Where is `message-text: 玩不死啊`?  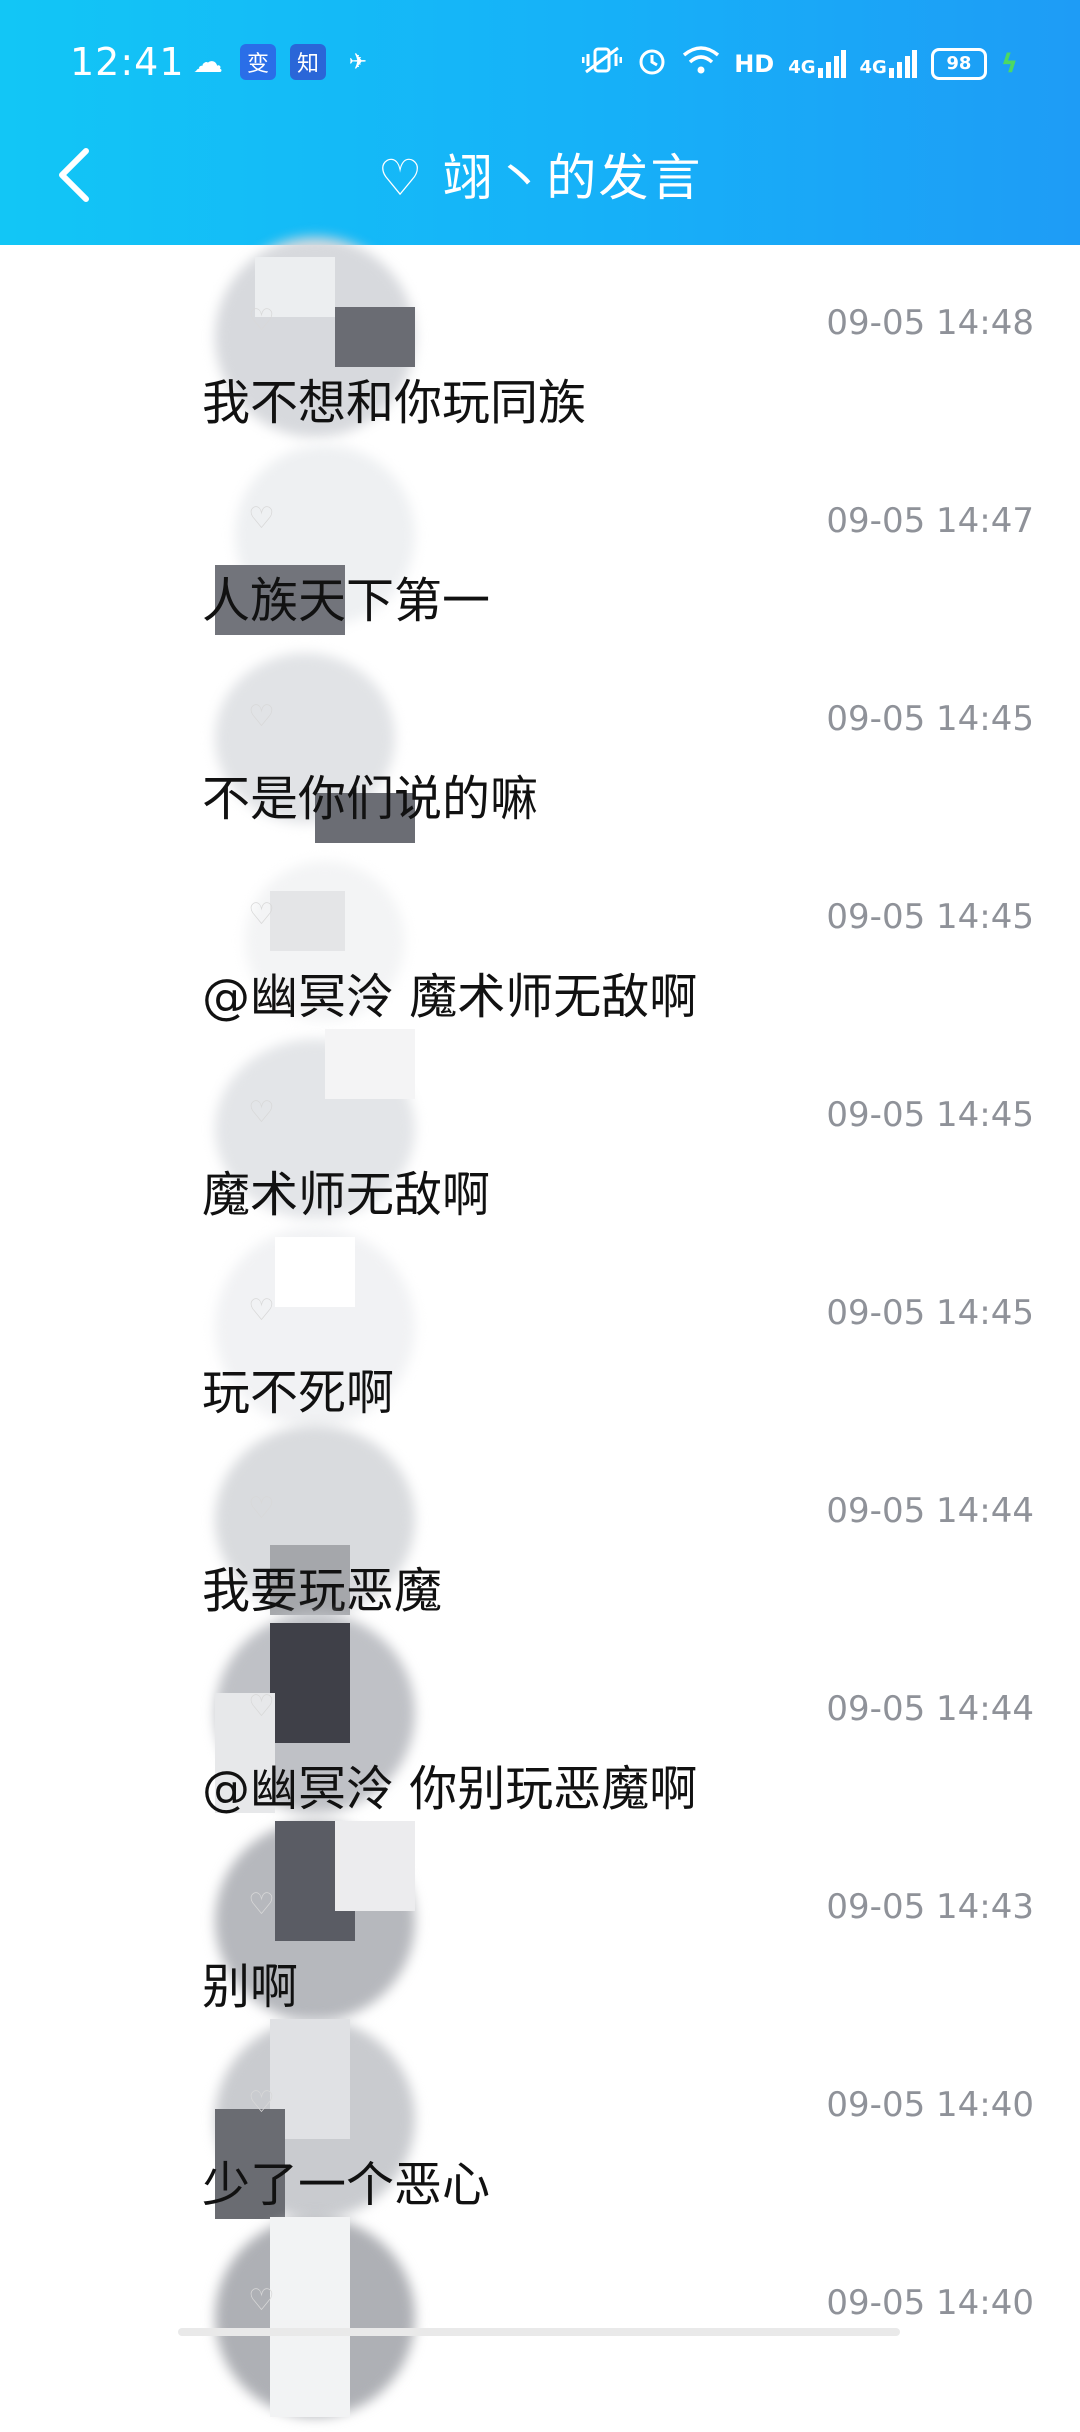
message-text: 玩不死啊 is located at coordinates (298, 1393).